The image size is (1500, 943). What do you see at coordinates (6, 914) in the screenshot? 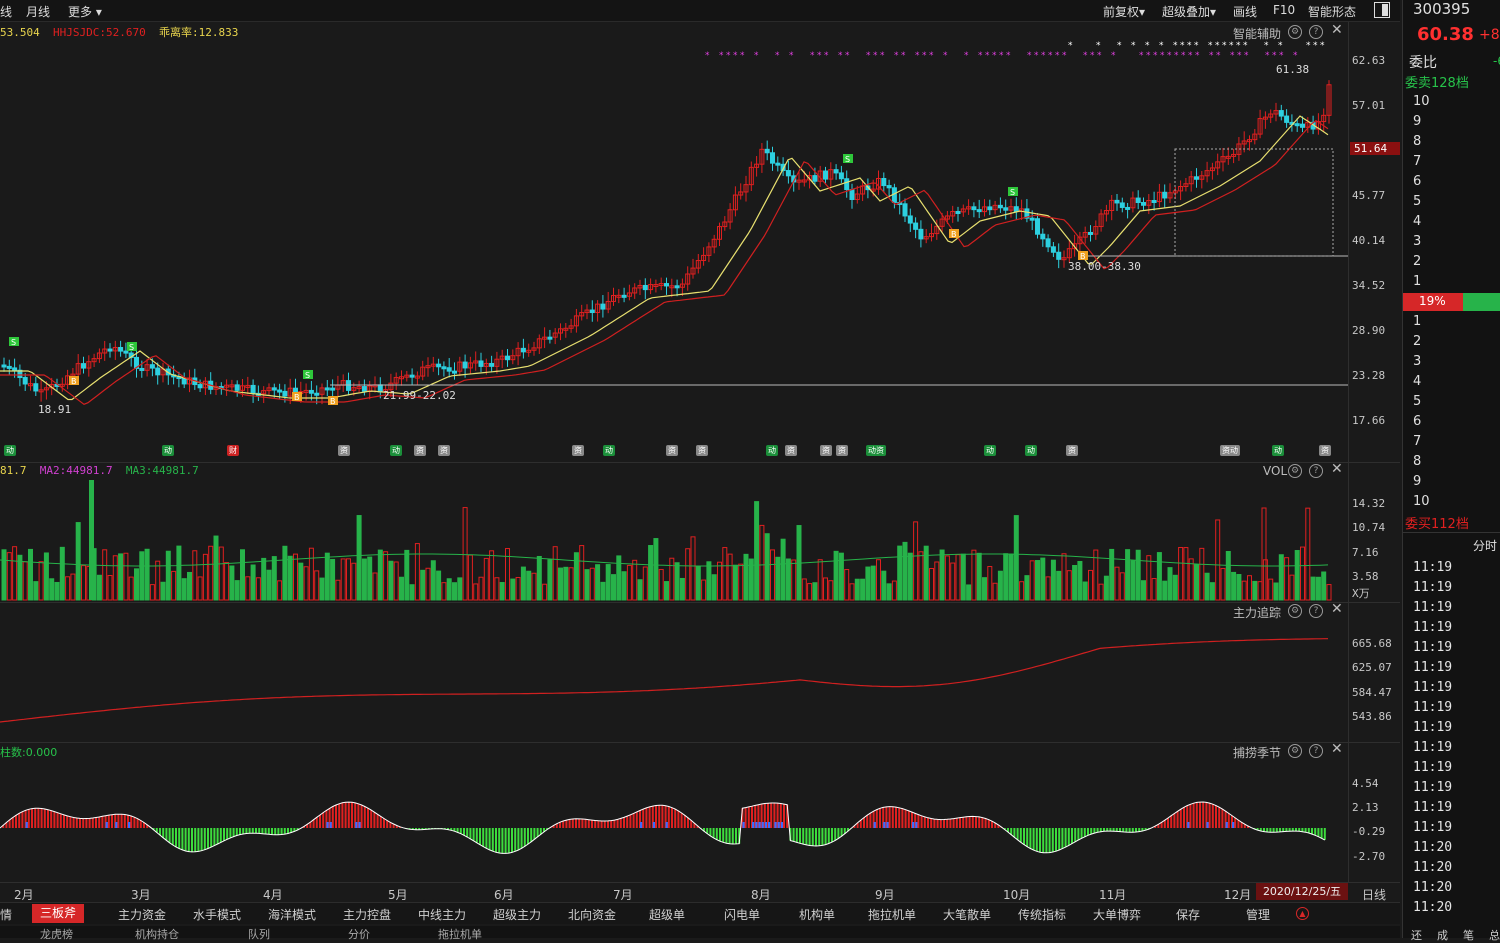
I see `tab-item: 情` at bounding box center [6, 914].